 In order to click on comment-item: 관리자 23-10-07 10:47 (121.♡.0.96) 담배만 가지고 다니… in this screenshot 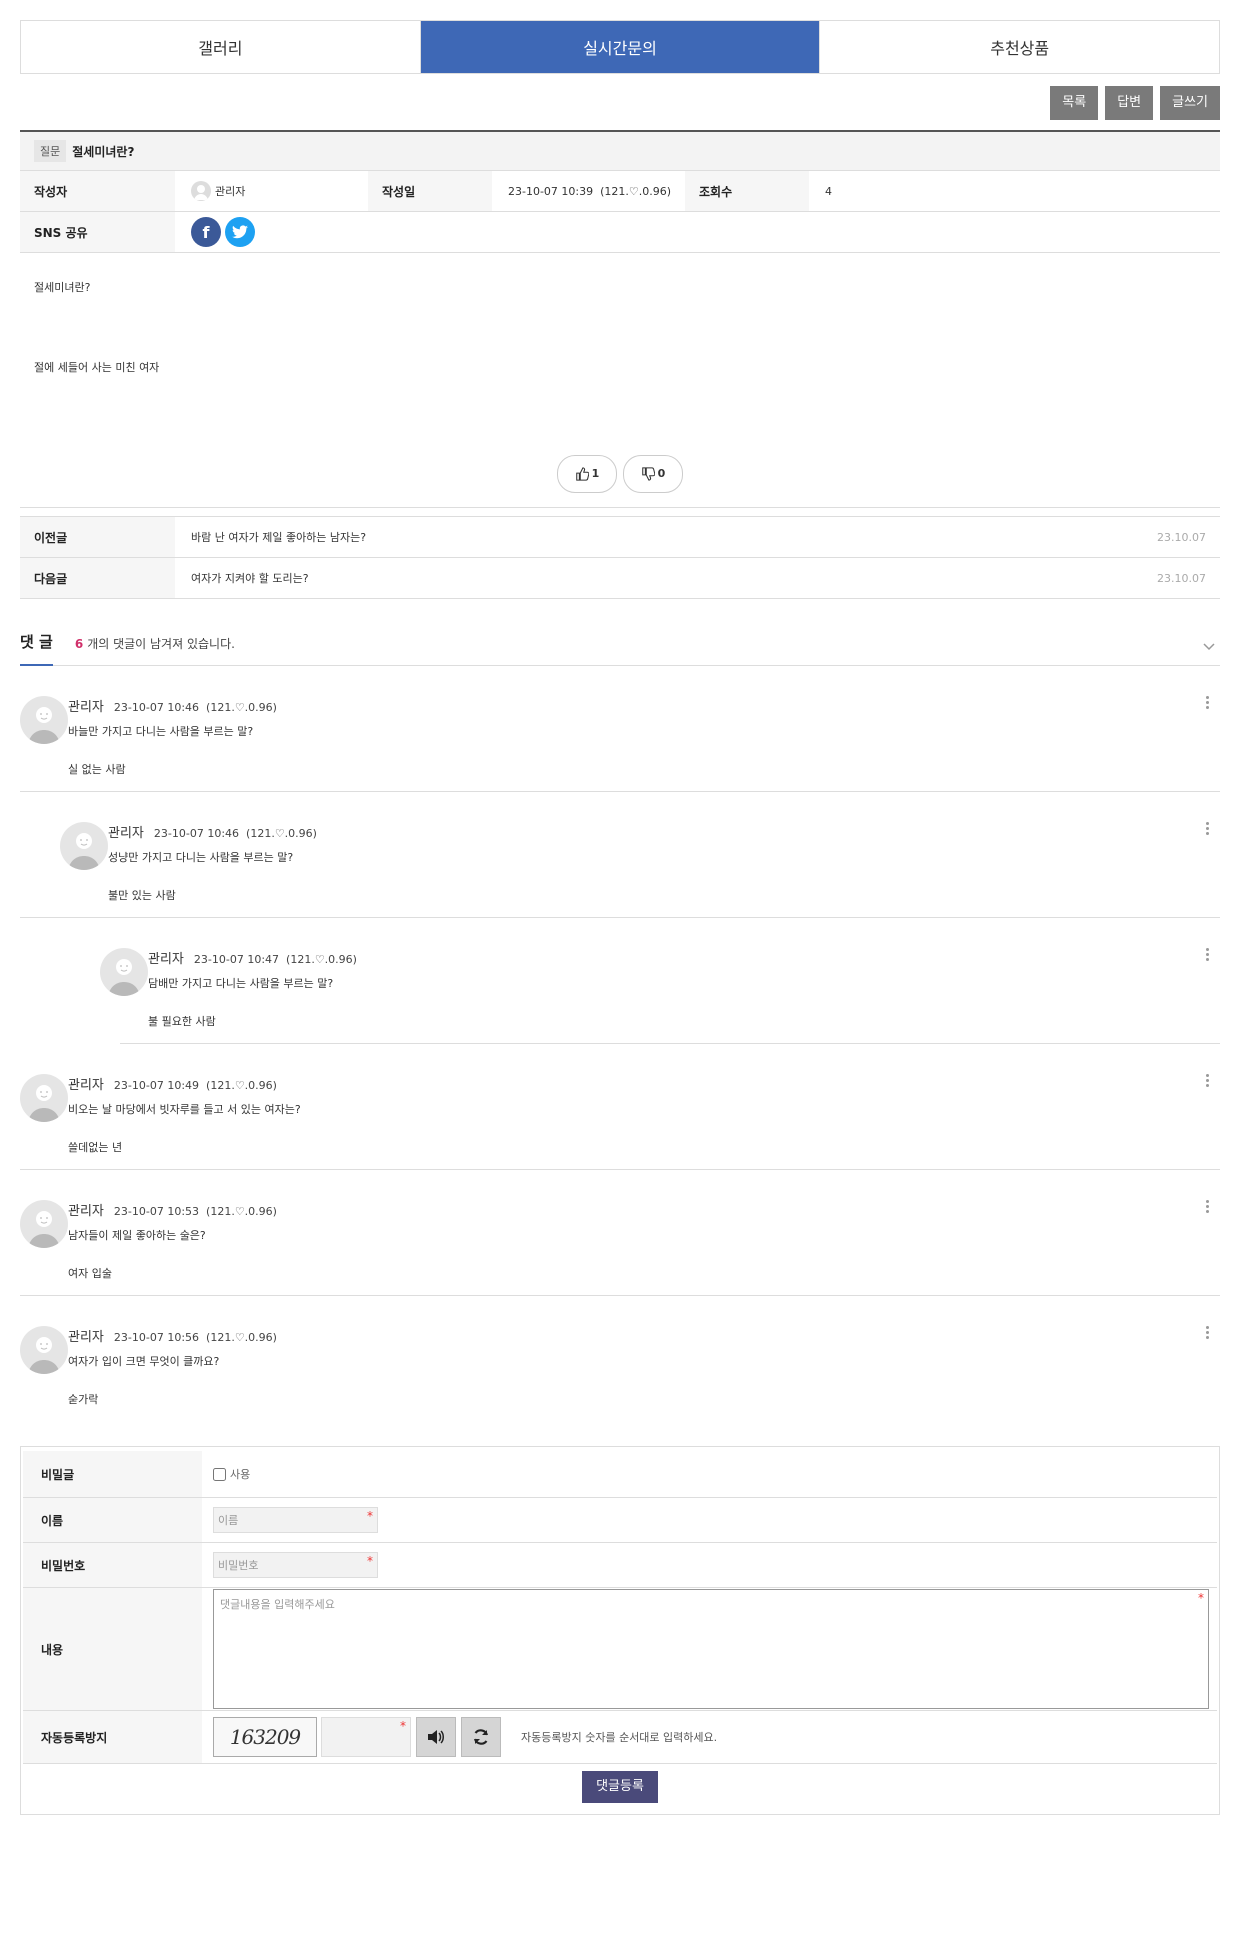, I will do `click(660, 981)`.